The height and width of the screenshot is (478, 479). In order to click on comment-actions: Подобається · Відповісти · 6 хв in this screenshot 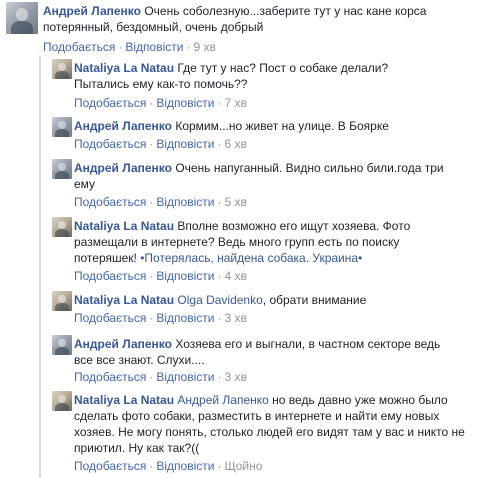, I will do `click(160, 144)`.